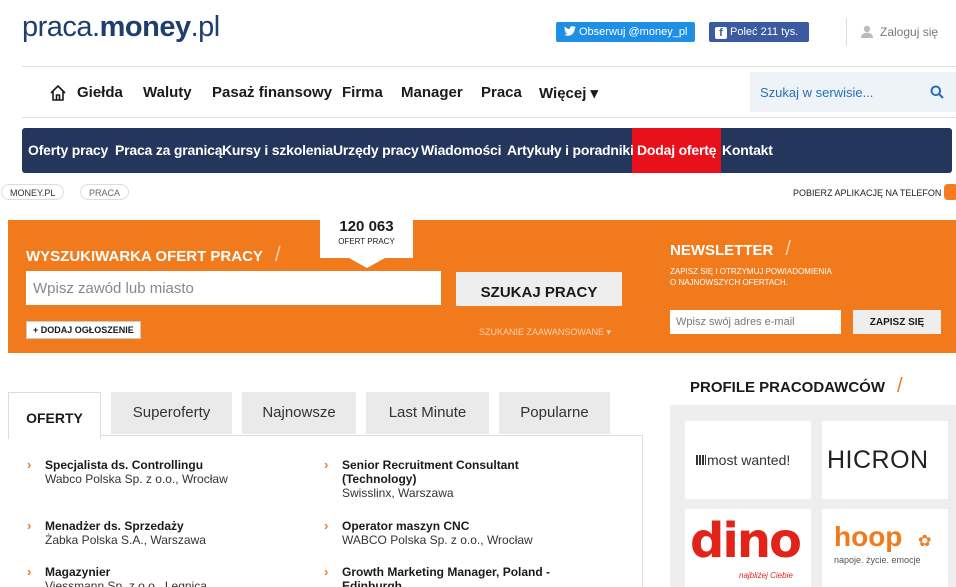 The width and height of the screenshot is (956, 587). Describe the element at coordinates (366, 226) in the screenshot. I see `offers-count: 120 063` at that location.